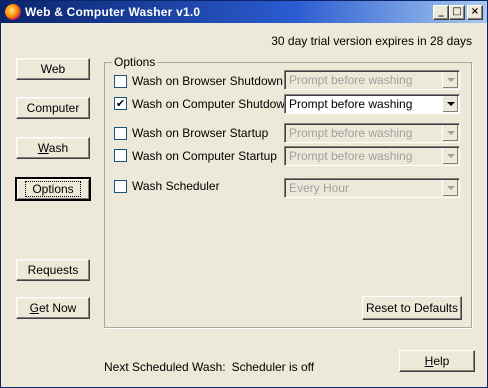  I want to click on help-button: Help, so click(437, 361).